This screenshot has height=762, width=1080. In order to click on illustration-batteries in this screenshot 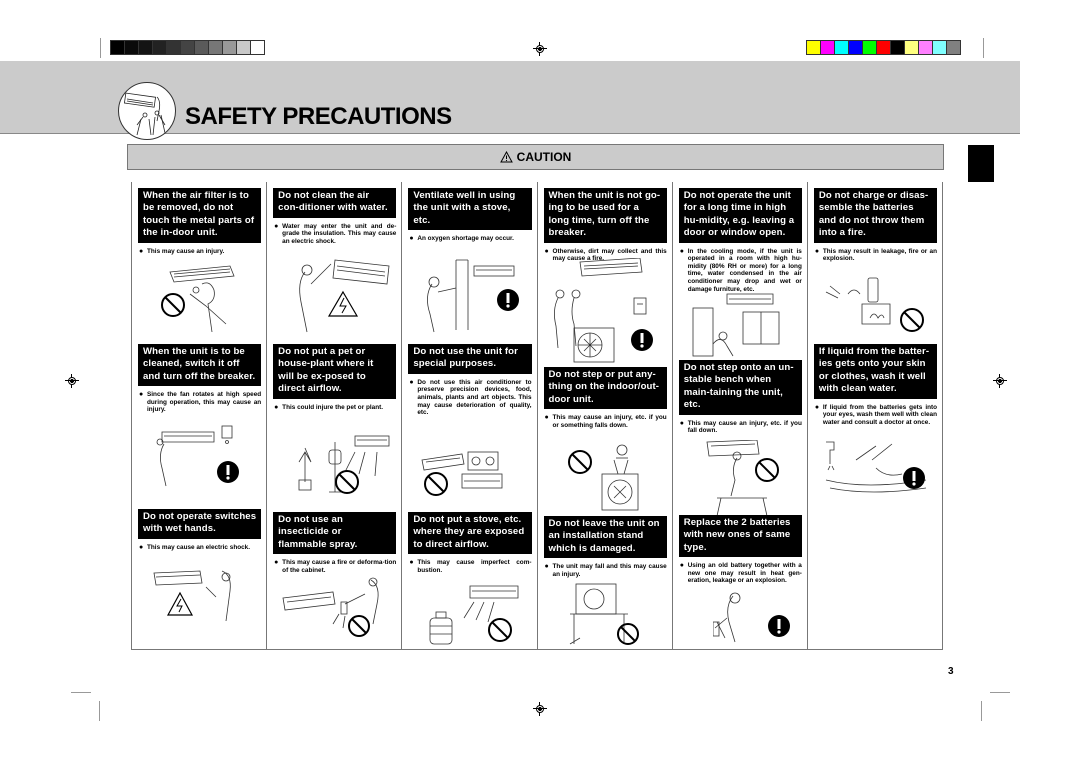, I will do `click(757, 620)`.